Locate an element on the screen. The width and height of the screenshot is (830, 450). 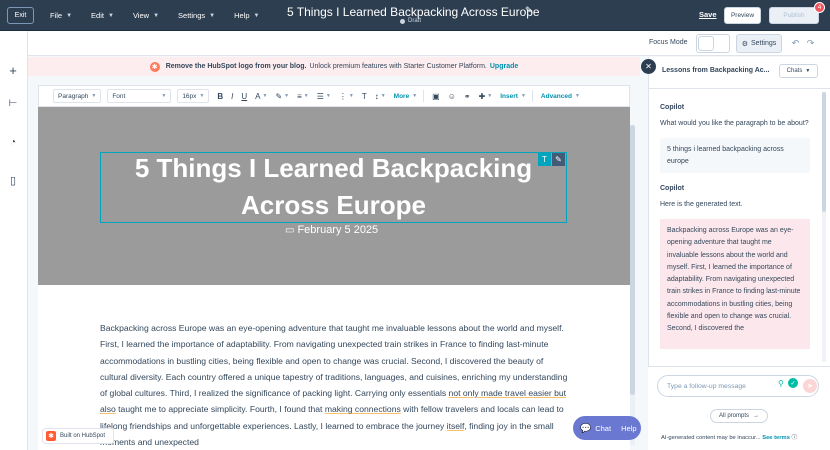
more-menu: More ▼ is located at coordinates (405, 96).